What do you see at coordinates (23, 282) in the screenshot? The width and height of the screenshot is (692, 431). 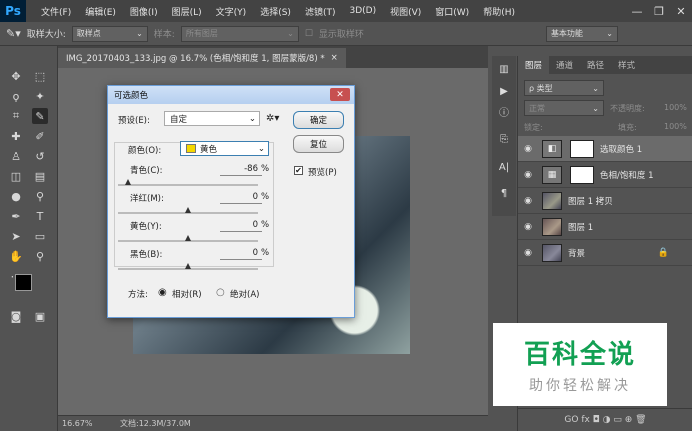 I see `foreground-color-swatch` at bounding box center [23, 282].